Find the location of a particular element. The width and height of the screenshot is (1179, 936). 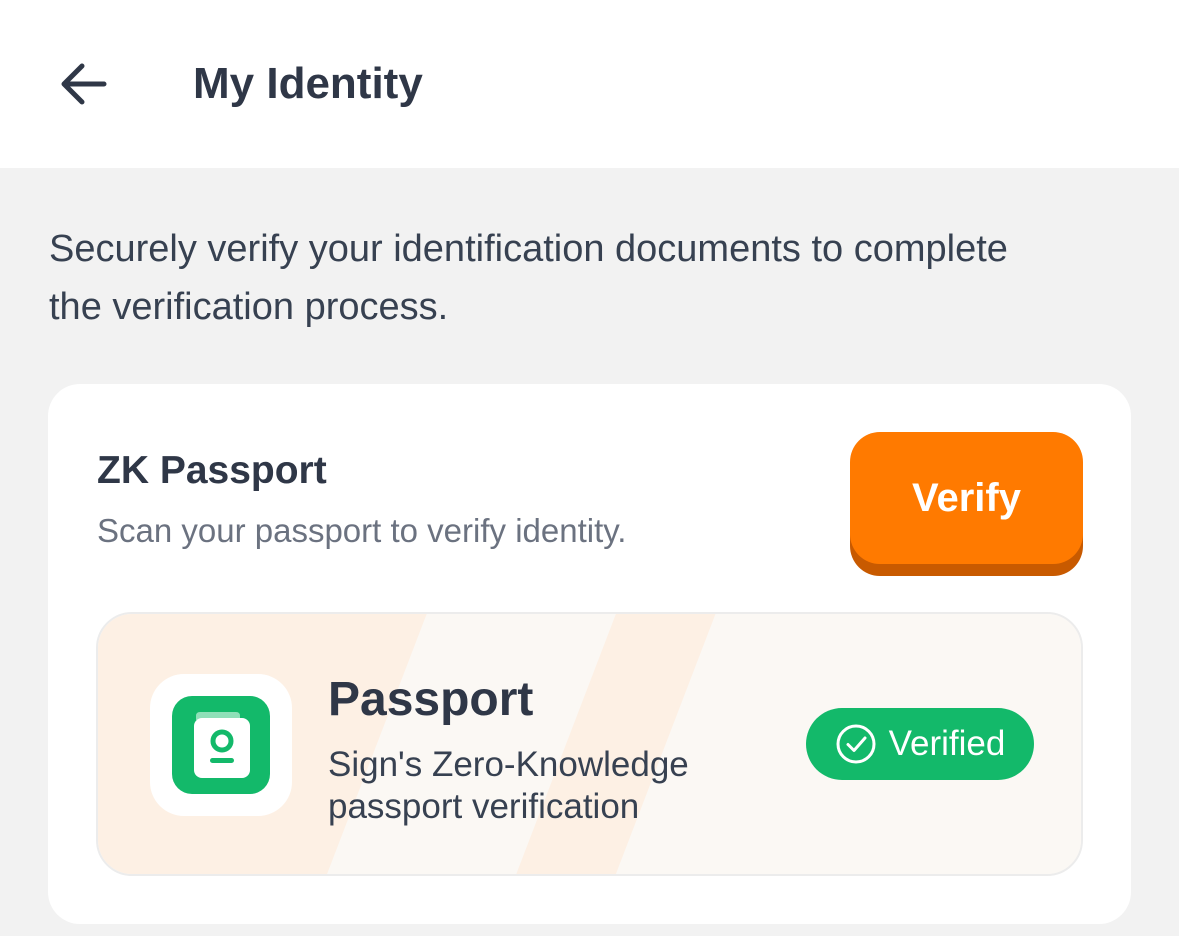

document-title: Passport is located at coordinates (431, 699).